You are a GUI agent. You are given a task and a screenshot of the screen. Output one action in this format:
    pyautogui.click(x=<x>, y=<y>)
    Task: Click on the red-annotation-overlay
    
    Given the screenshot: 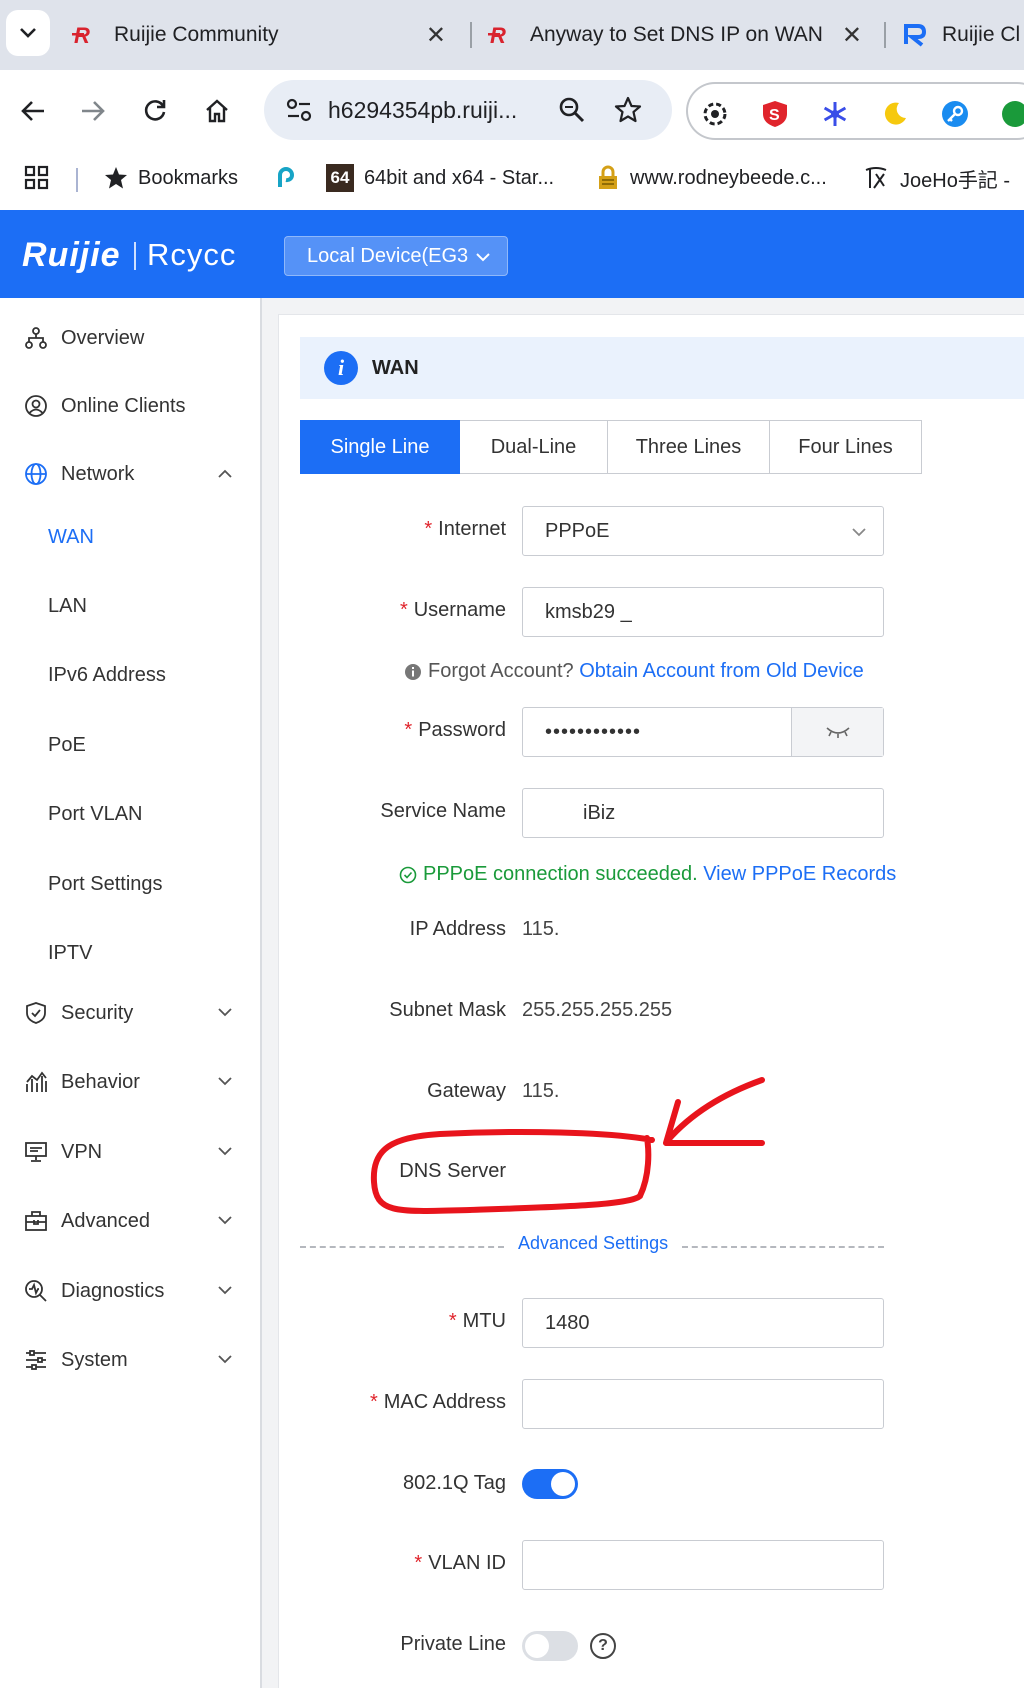 What is the action you would take?
    pyautogui.click(x=567, y=1145)
    